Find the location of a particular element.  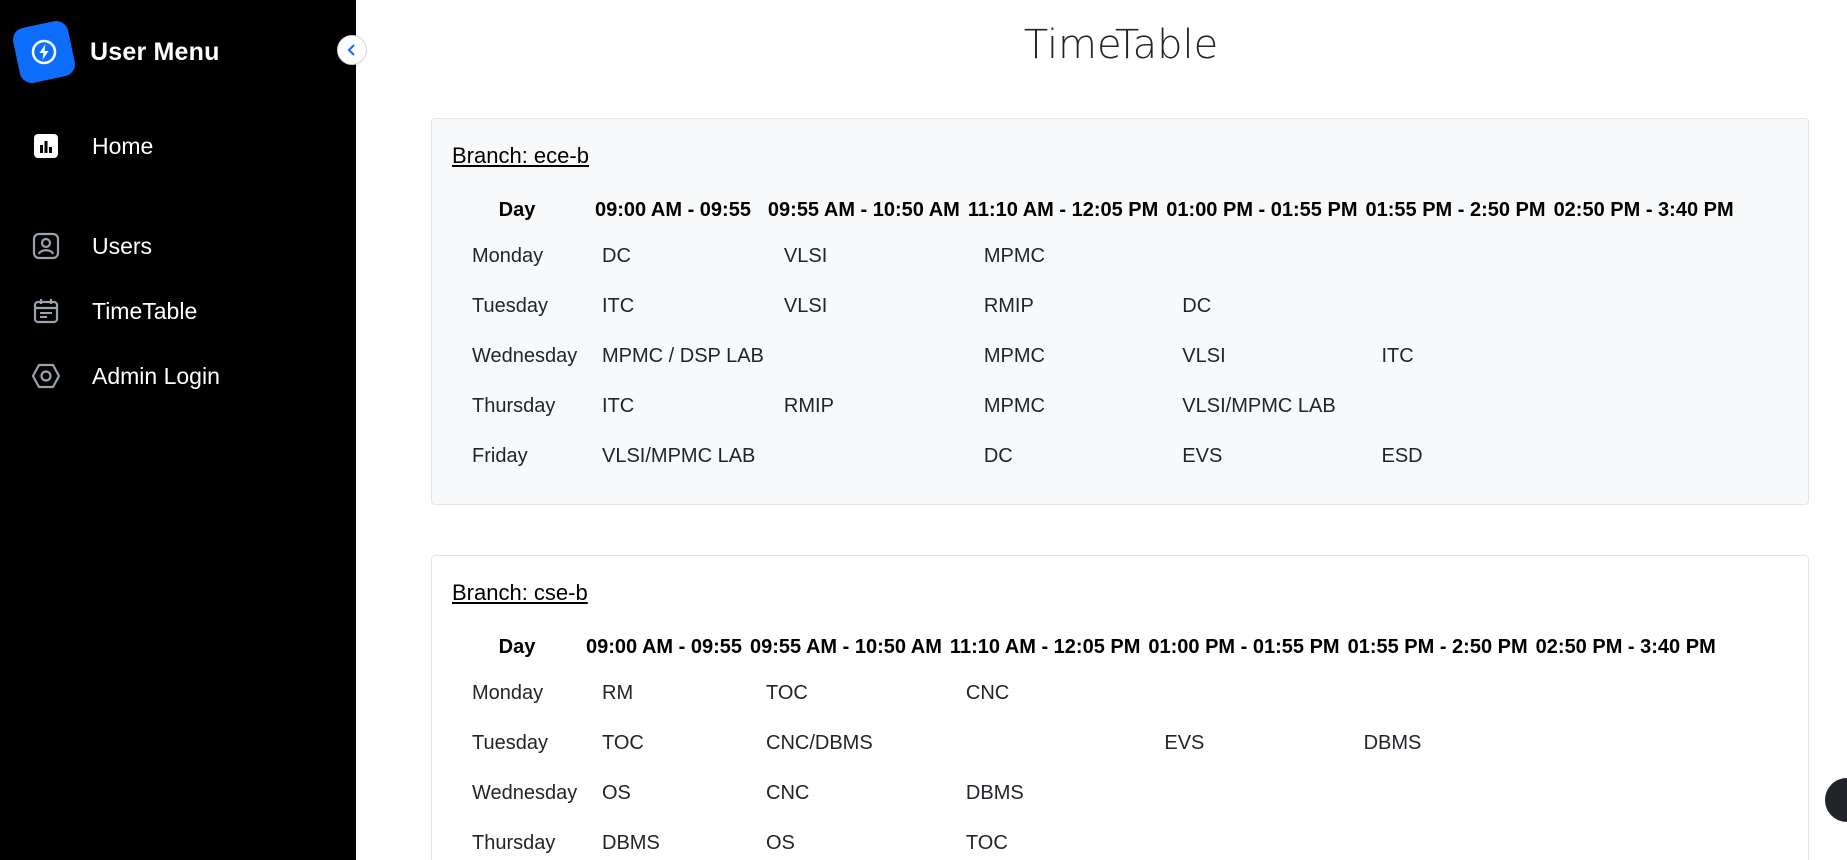

table-row: Wednesday MPMC / DSP LAB MPMC VLSI ITC is located at coordinates (1095, 356).